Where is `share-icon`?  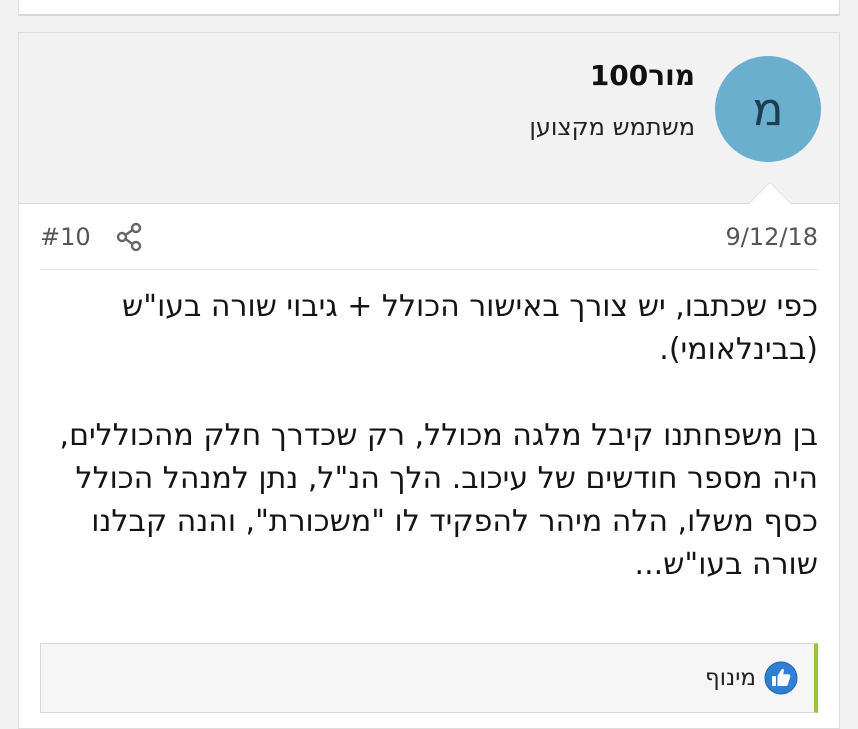 share-icon is located at coordinates (129, 237).